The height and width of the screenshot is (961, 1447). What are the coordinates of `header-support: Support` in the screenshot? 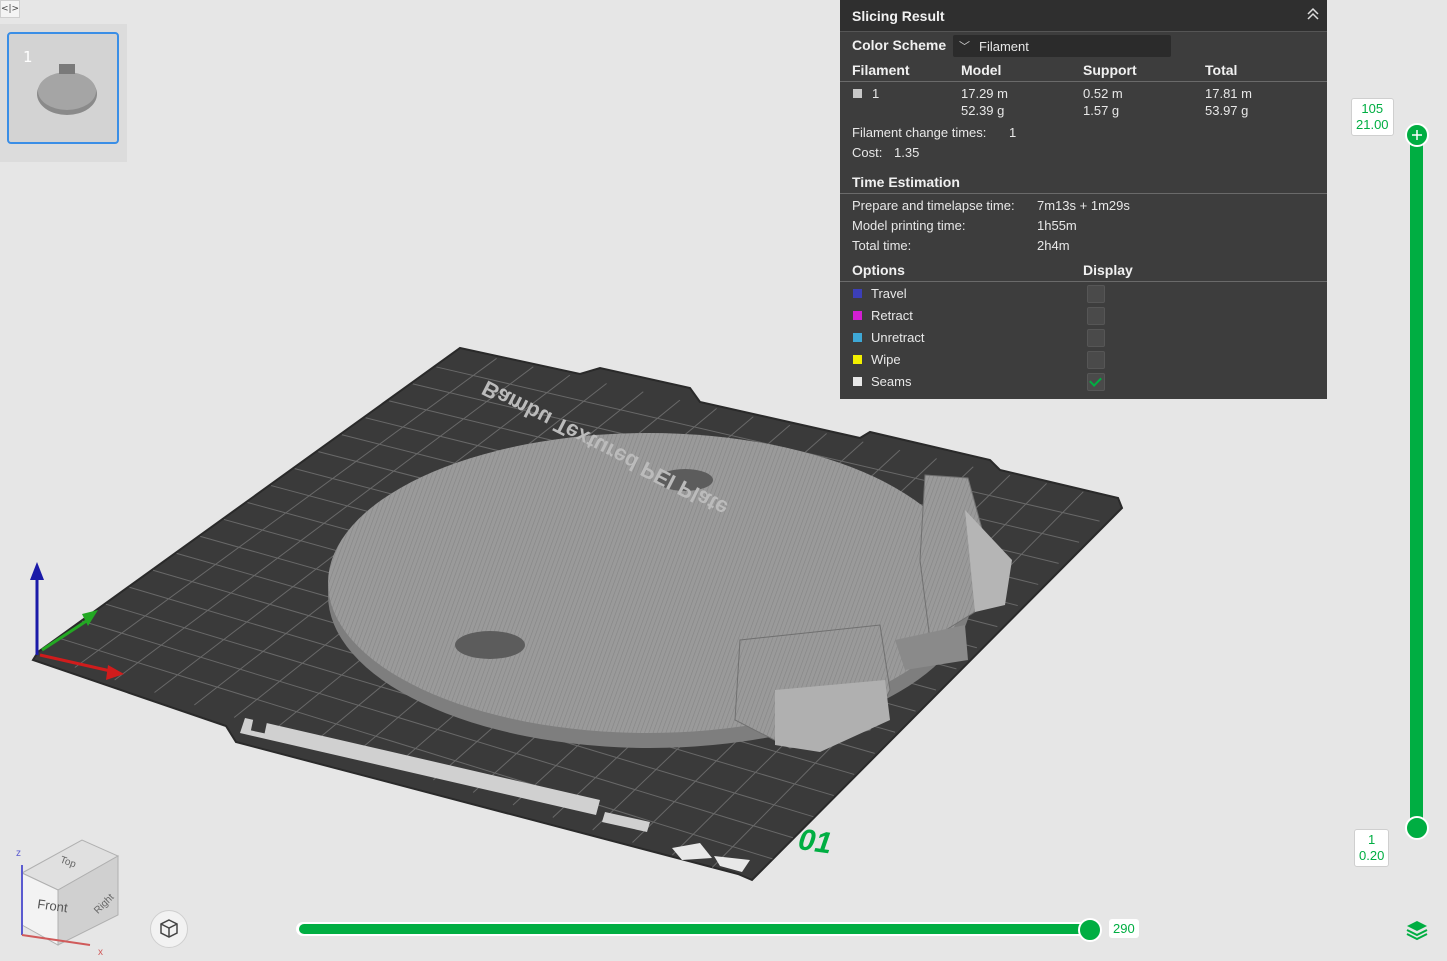 It's located at (1110, 70).